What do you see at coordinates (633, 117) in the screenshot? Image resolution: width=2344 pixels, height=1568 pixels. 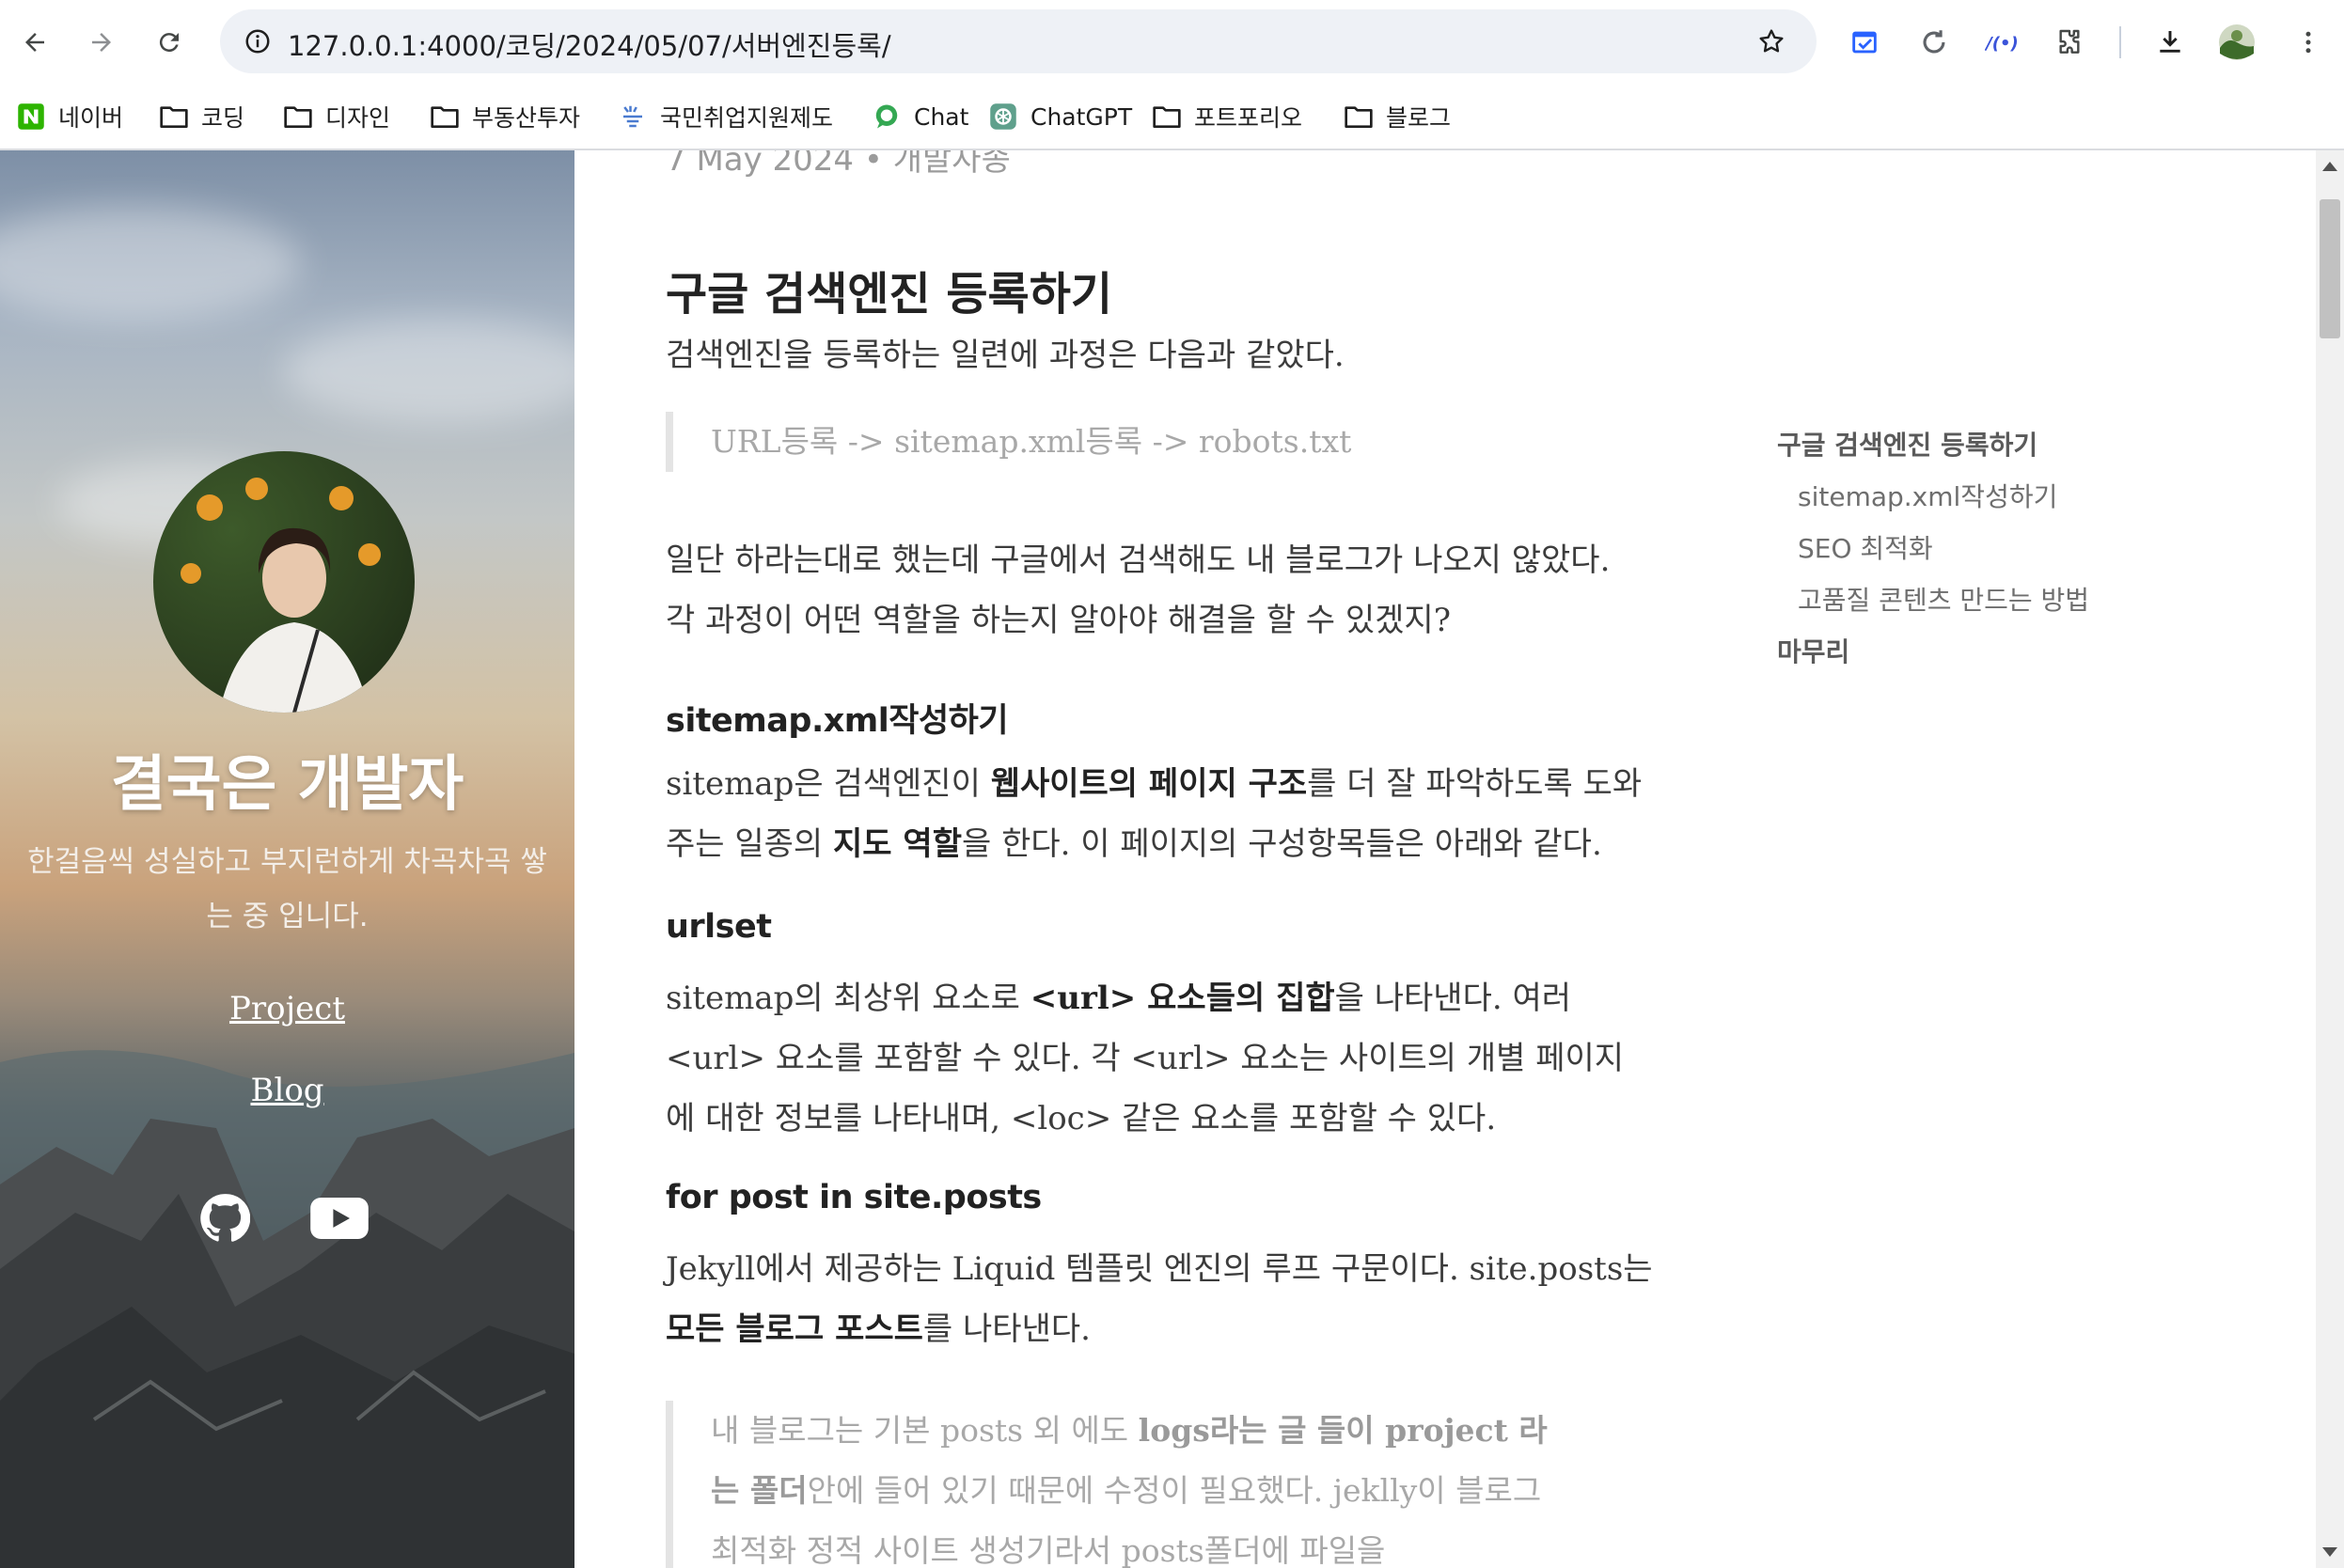 I see `gov-icon` at bounding box center [633, 117].